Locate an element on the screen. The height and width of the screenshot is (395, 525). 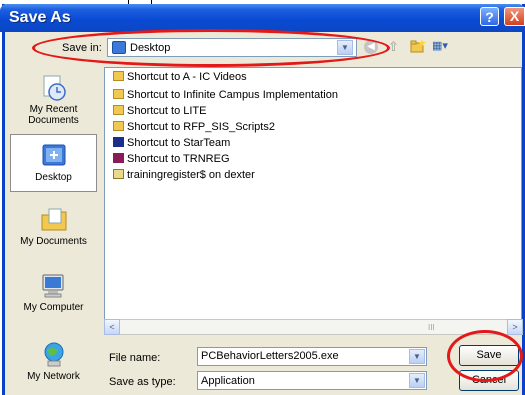
list-item: trainingregister$ on dexter is located at coordinates (184, 176).